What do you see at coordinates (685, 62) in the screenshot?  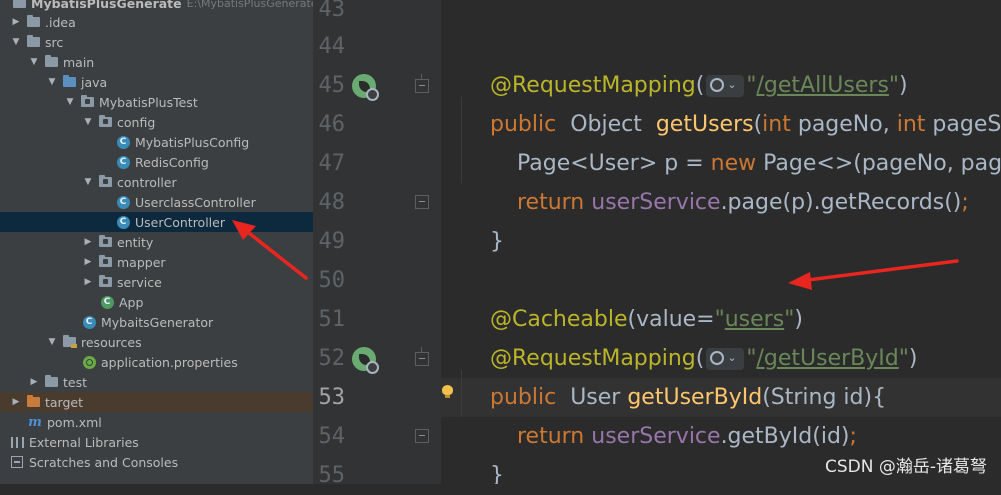 I see `code-line-44: @RequestMapping(⌄ "/getAllUsers")` at bounding box center [685, 62].